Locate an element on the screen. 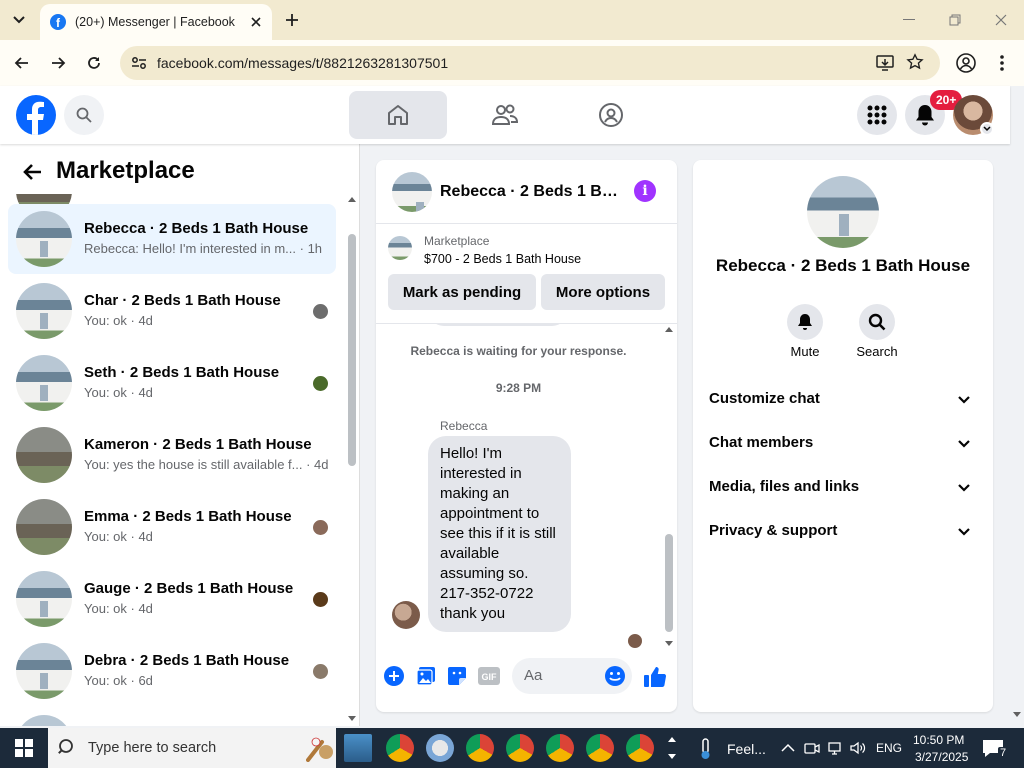 The height and width of the screenshot is (768, 1024). privacy-support-section: Privacy & support is located at coordinates (843, 532).